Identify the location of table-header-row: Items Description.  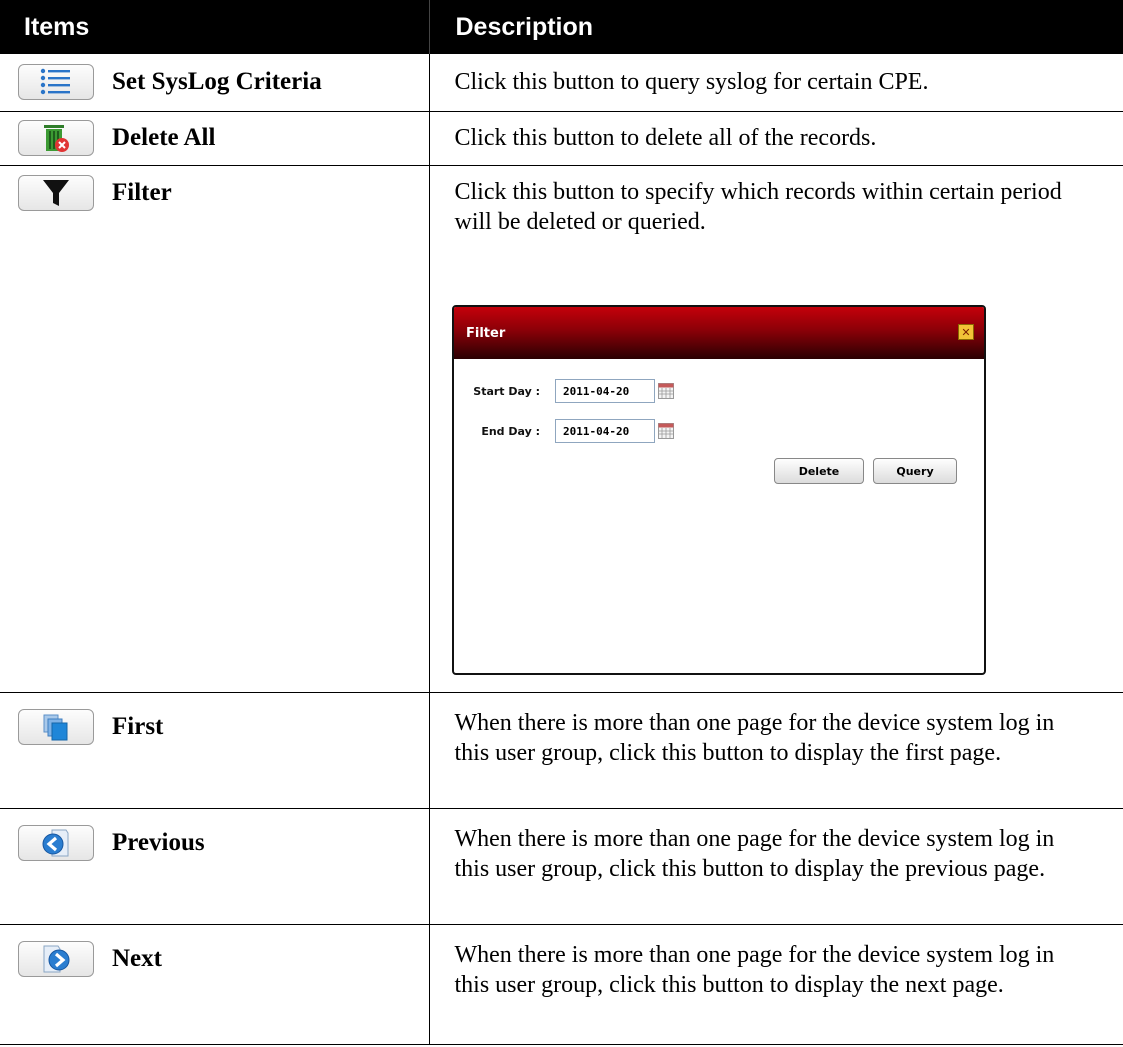
(561, 27).